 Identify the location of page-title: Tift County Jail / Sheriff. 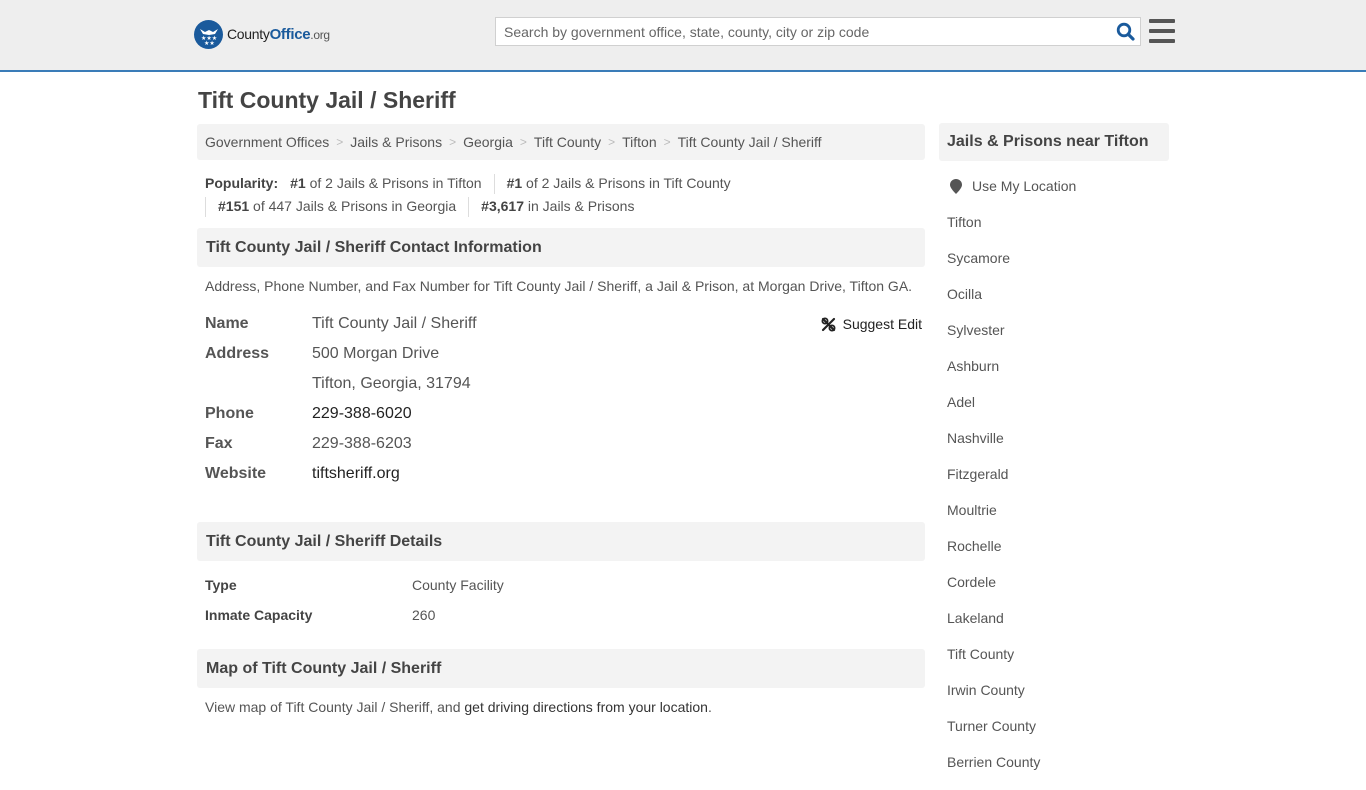
(327, 100).